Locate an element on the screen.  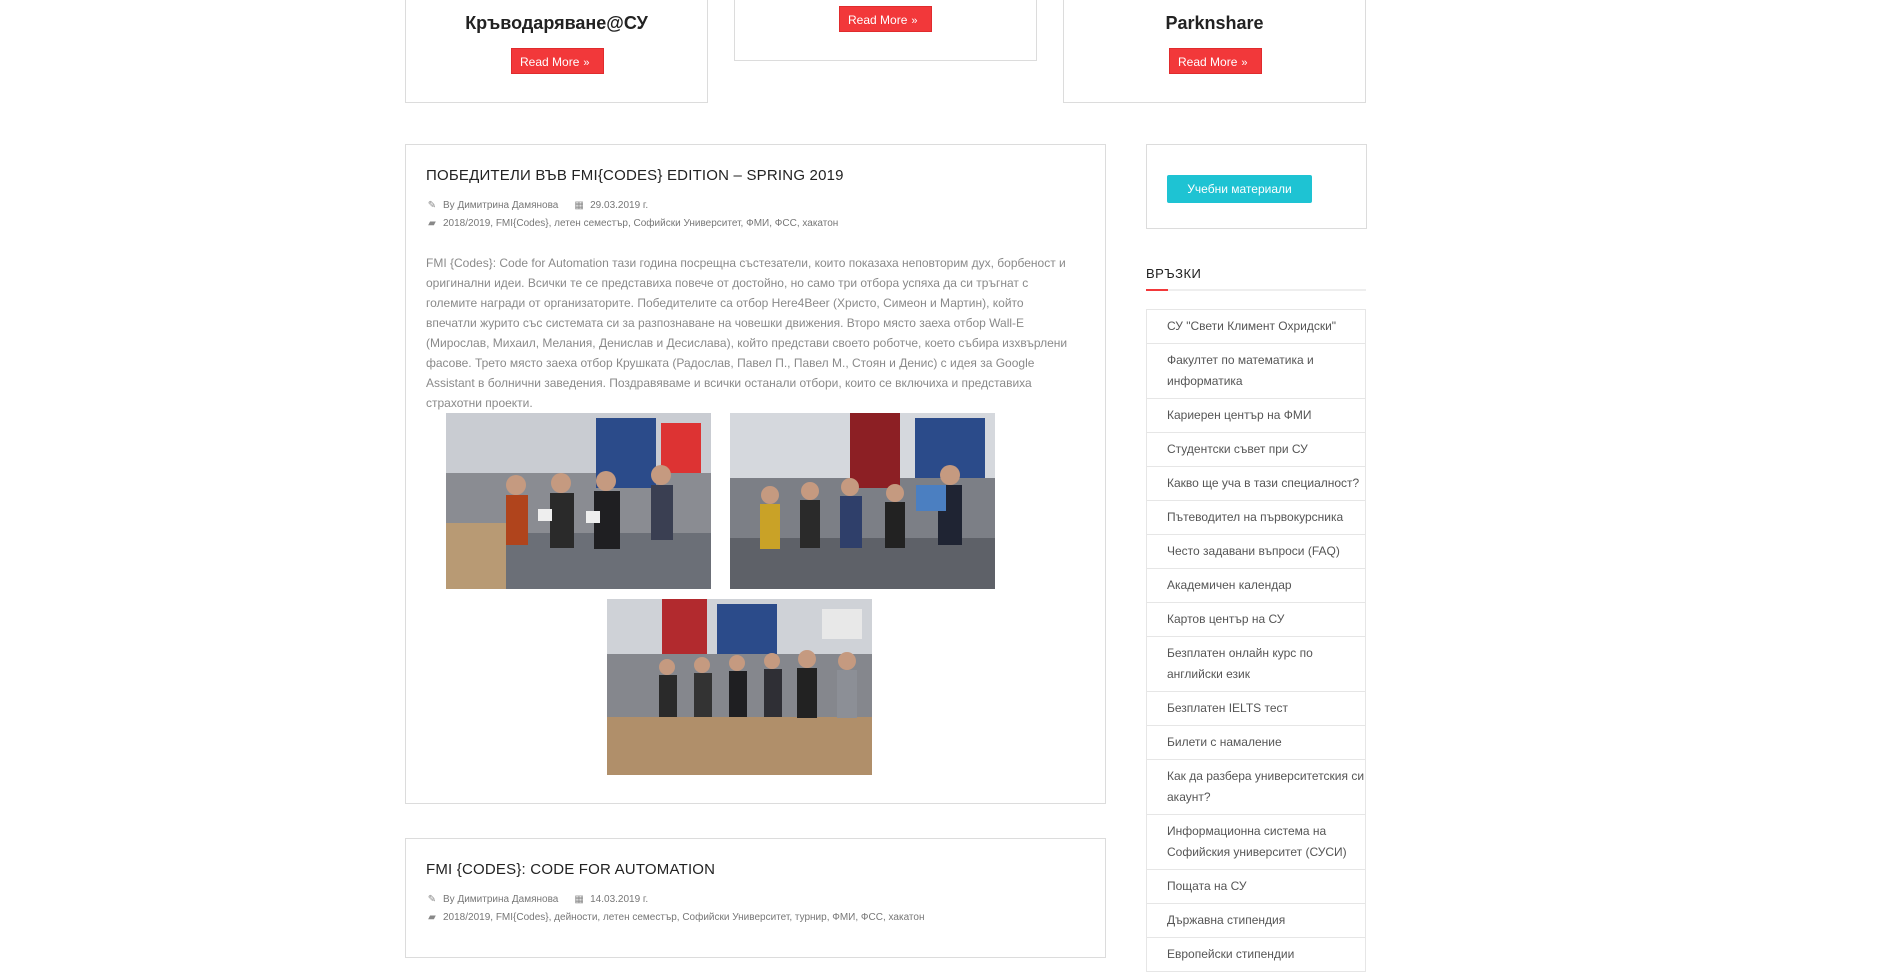
link-item: Пътеводител на първокурсника is located at coordinates (1256, 518).